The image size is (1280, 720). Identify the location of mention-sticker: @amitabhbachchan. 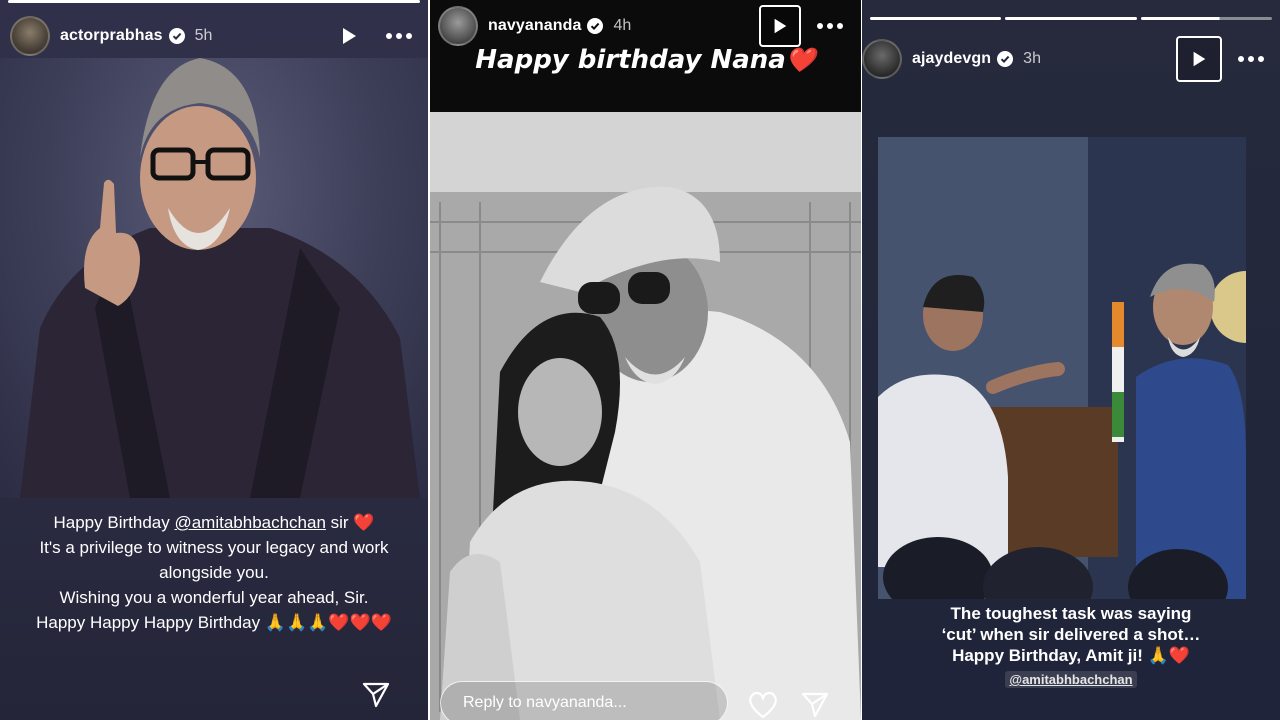
(1071, 679).